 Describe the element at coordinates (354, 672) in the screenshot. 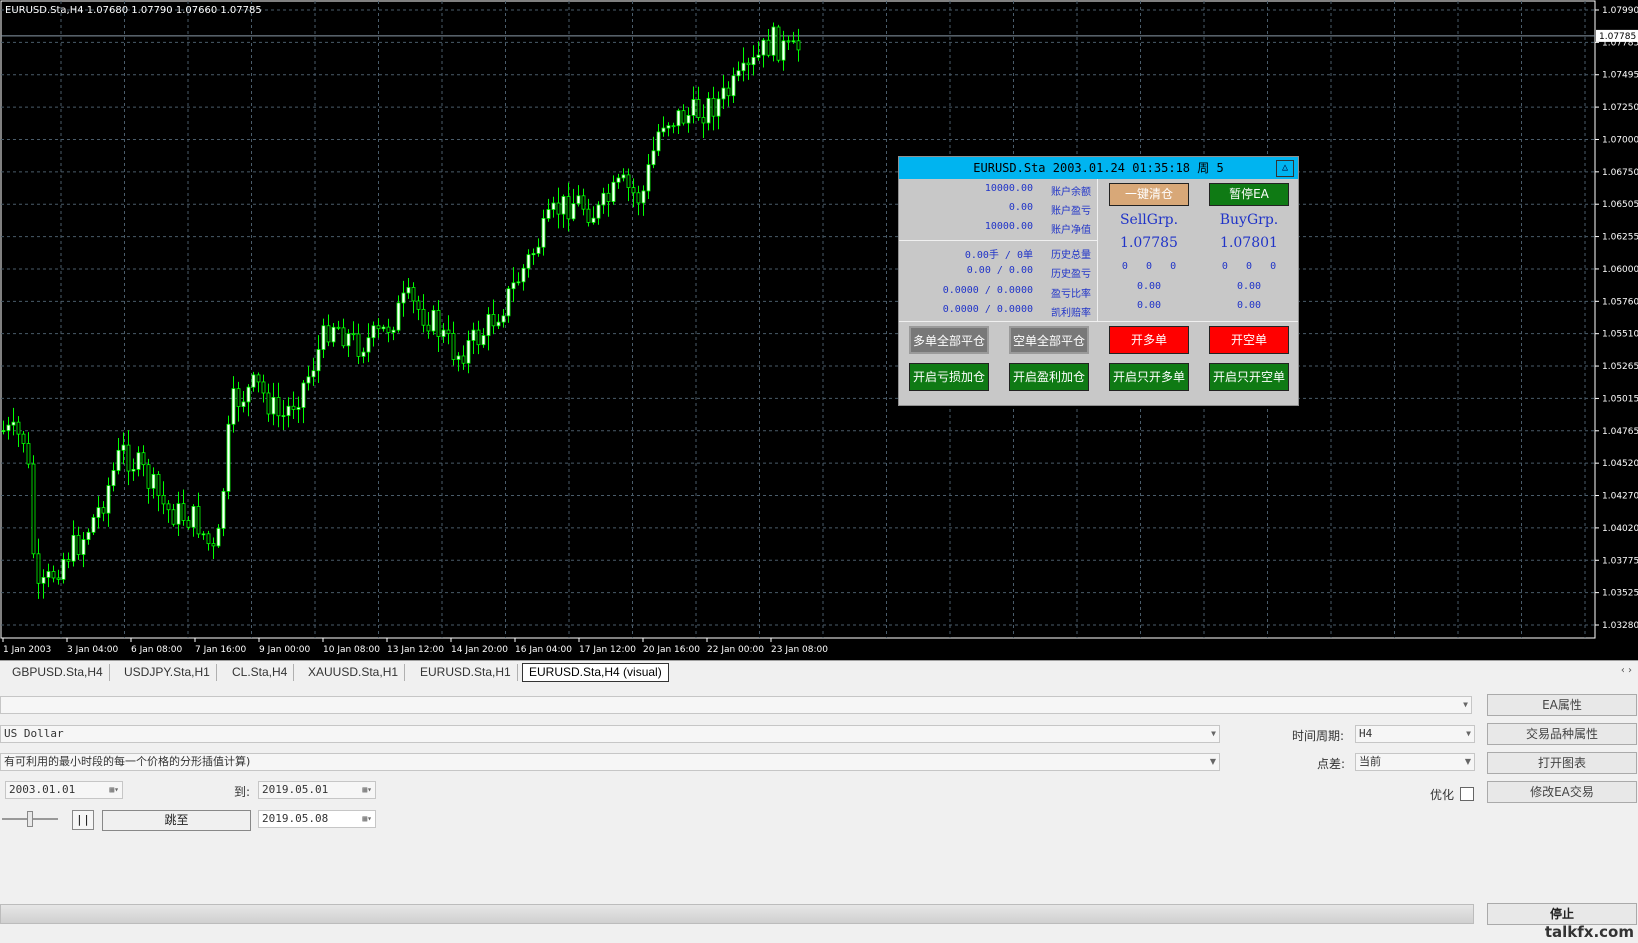

I see `tab-xauusd-h1: XAUUSD.Sta,H1` at that location.